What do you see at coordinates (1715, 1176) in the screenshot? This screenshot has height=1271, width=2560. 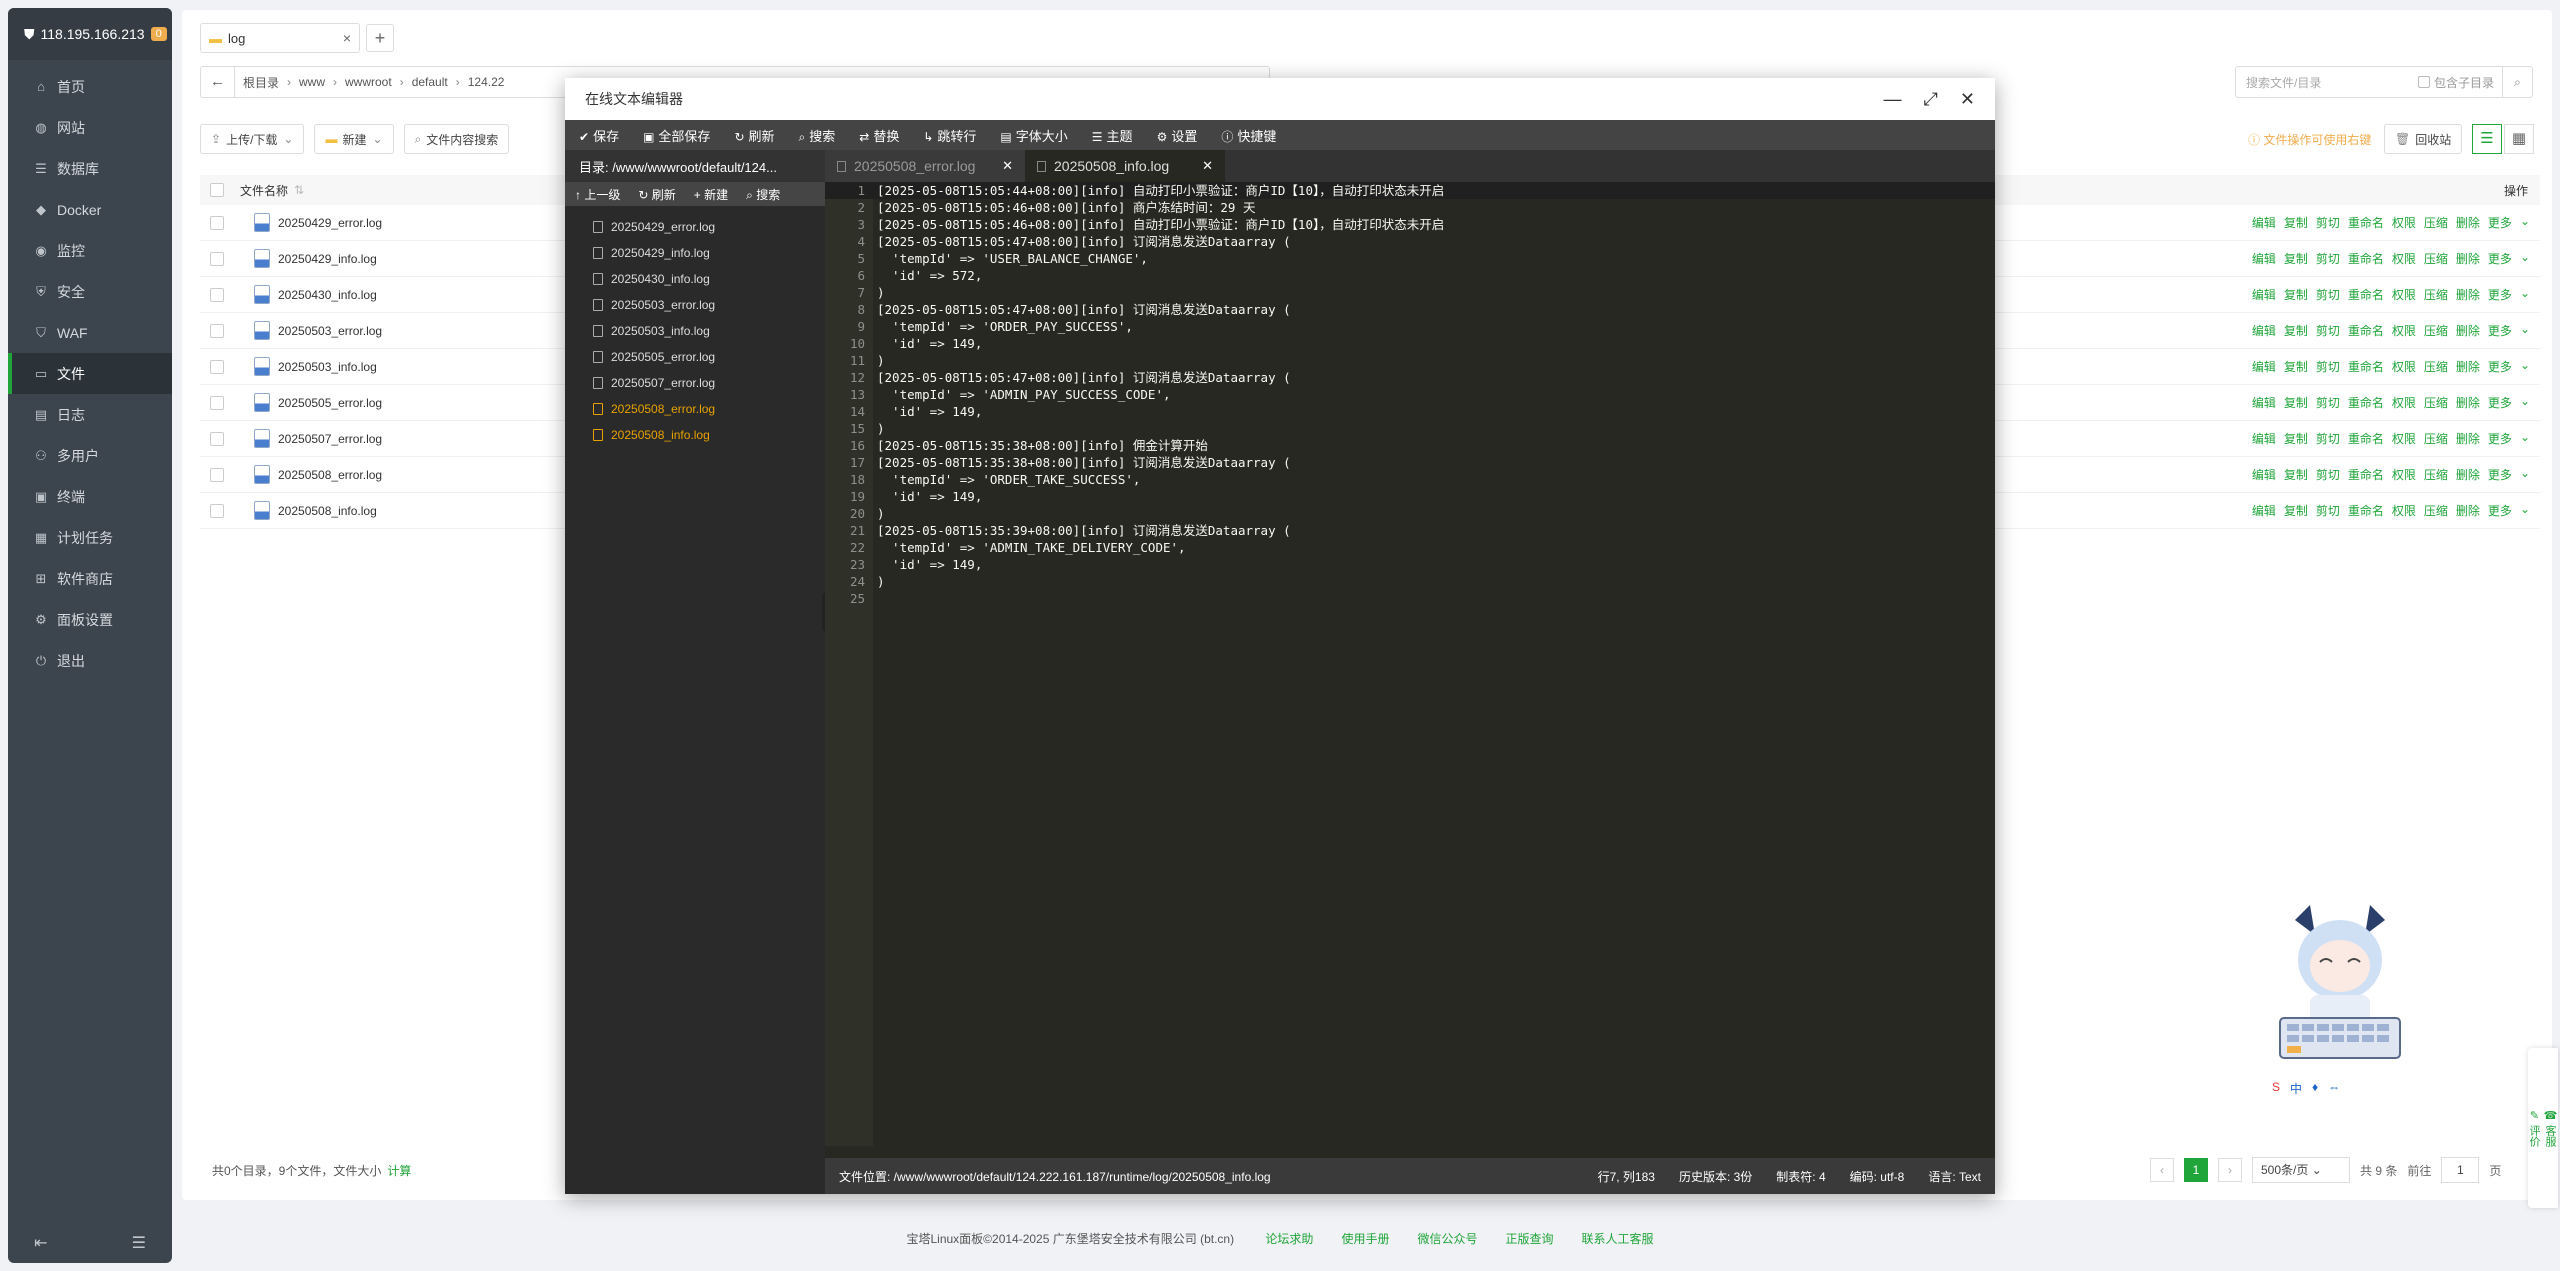 I see `status-history: 历史版本: 3份` at bounding box center [1715, 1176].